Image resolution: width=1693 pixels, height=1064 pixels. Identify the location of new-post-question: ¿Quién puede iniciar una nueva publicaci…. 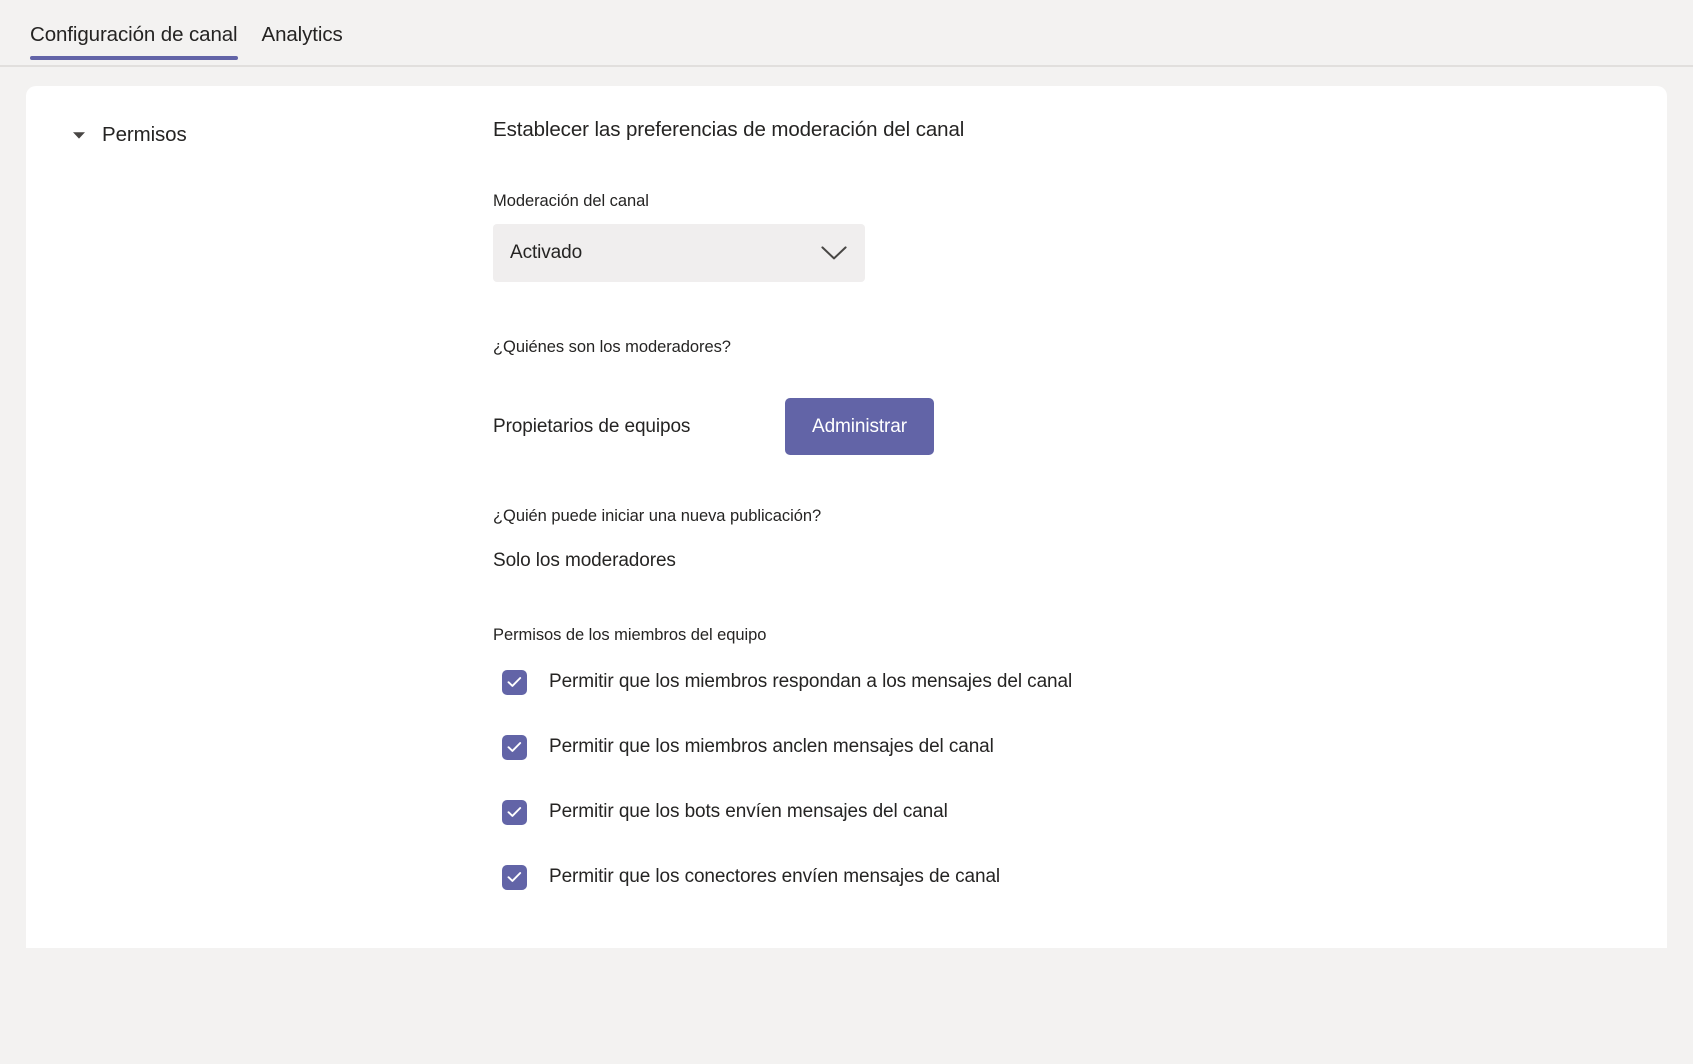
(657, 516).